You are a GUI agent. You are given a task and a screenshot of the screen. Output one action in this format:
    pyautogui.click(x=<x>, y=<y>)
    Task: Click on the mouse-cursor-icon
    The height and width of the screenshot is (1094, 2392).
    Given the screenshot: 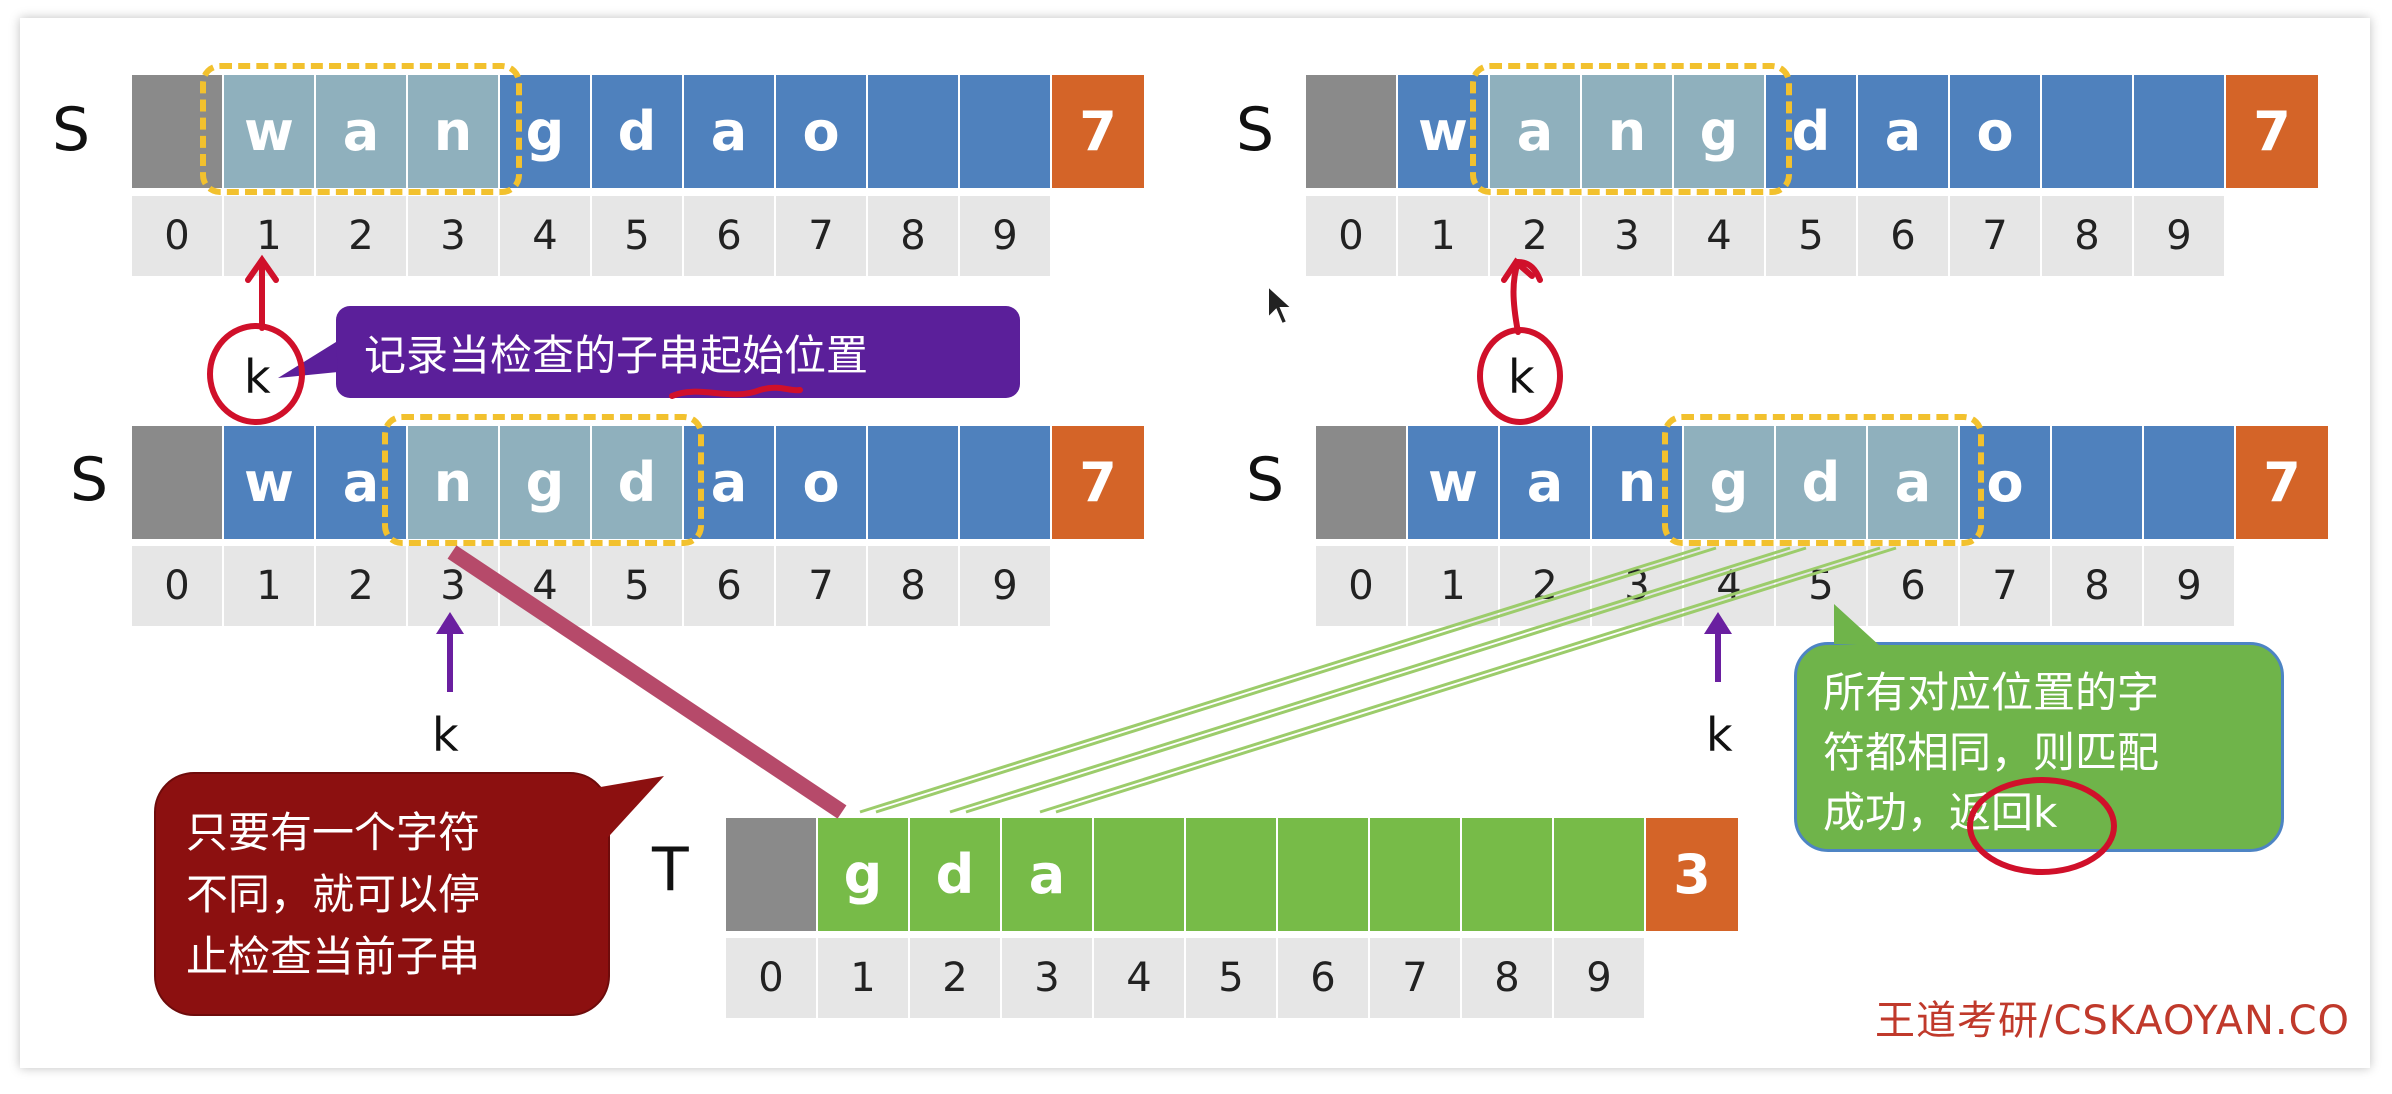 What is the action you would take?
    pyautogui.click(x=1281, y=304)
    